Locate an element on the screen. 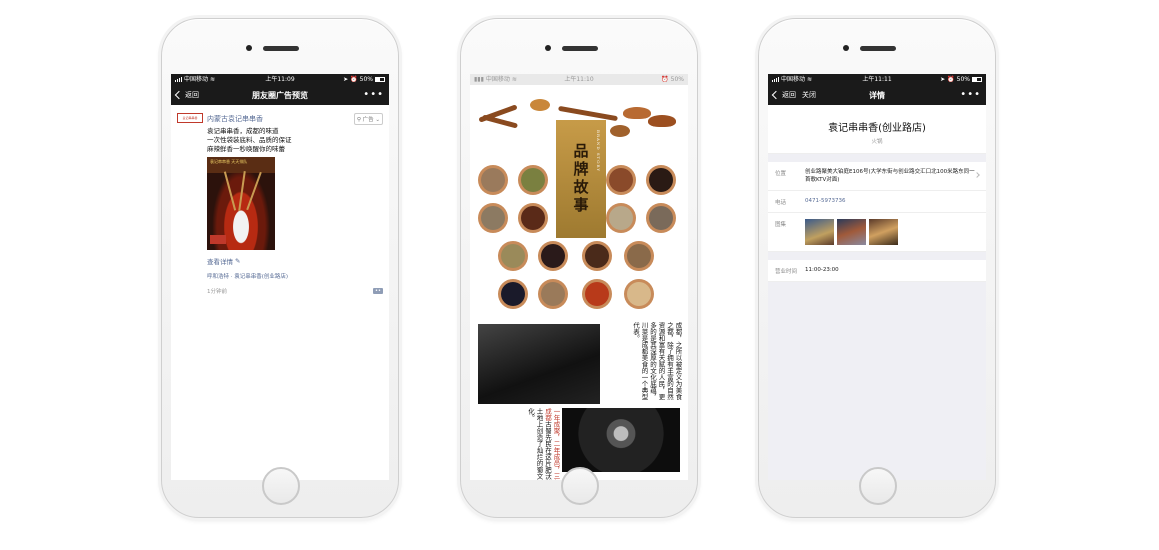 The height and width of the screenshot is (550, 1159). page-title: 朋友圈广告预览 is located at coordinates (280, 95).